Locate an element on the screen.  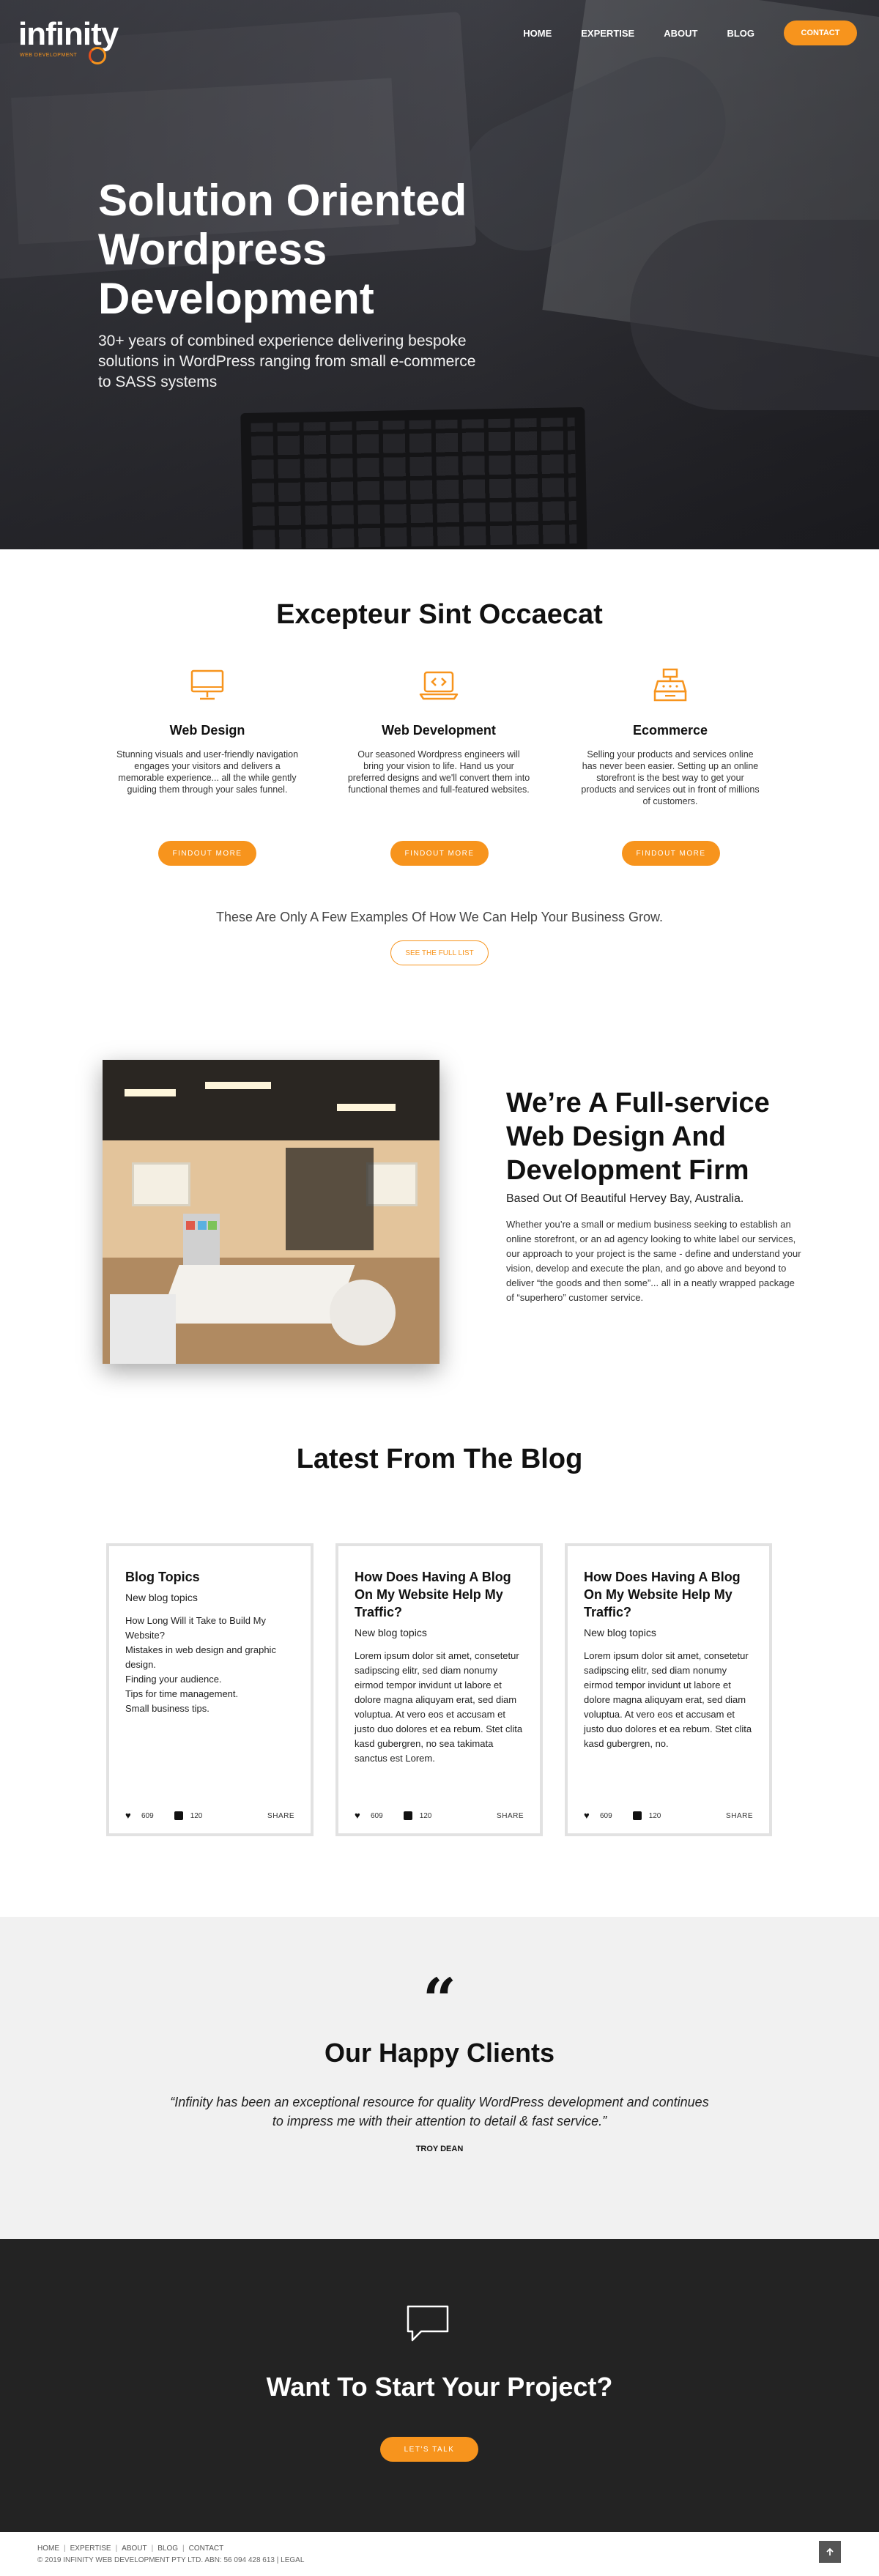
contact-button: CONTACT is located at coordinates (821, 33).